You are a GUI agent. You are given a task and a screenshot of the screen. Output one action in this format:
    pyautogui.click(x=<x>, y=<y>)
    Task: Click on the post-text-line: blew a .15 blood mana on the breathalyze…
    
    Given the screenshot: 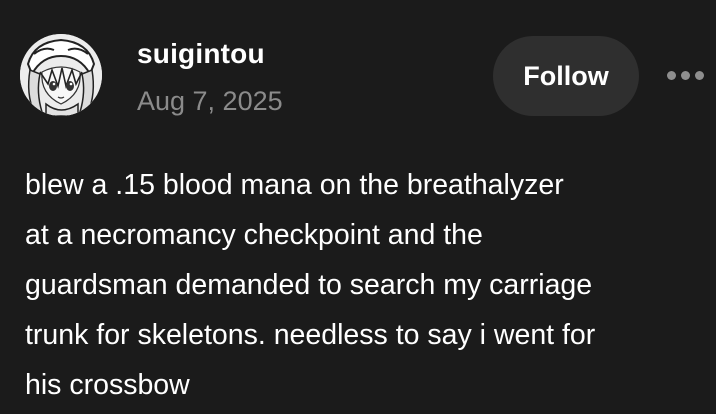 What is the action you would take?
    pyautogui.click(x=294, y=185)
    